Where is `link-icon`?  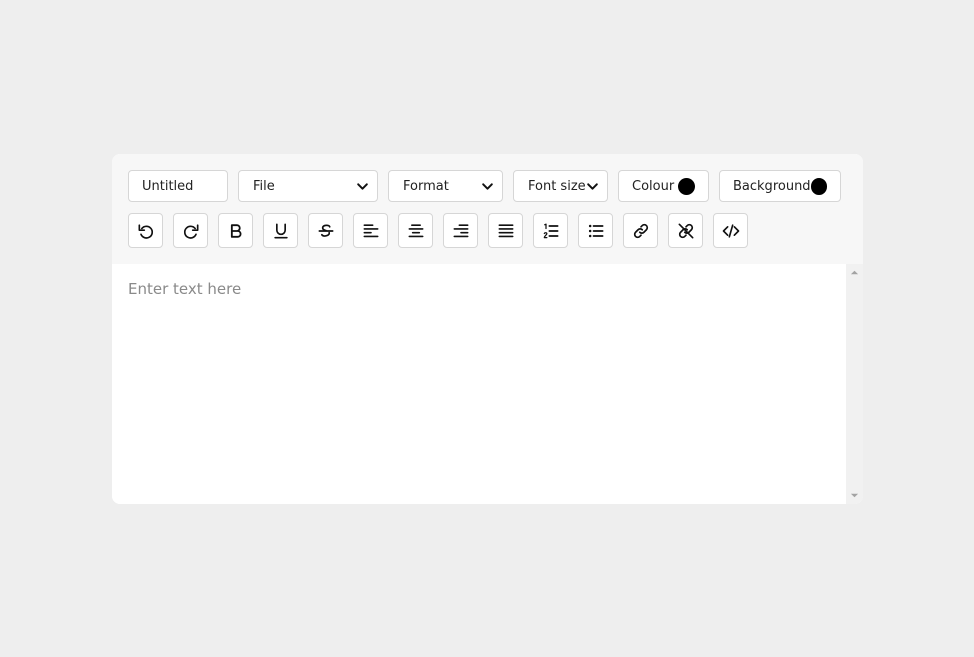
link-icon is located at coordinates (640, 230).